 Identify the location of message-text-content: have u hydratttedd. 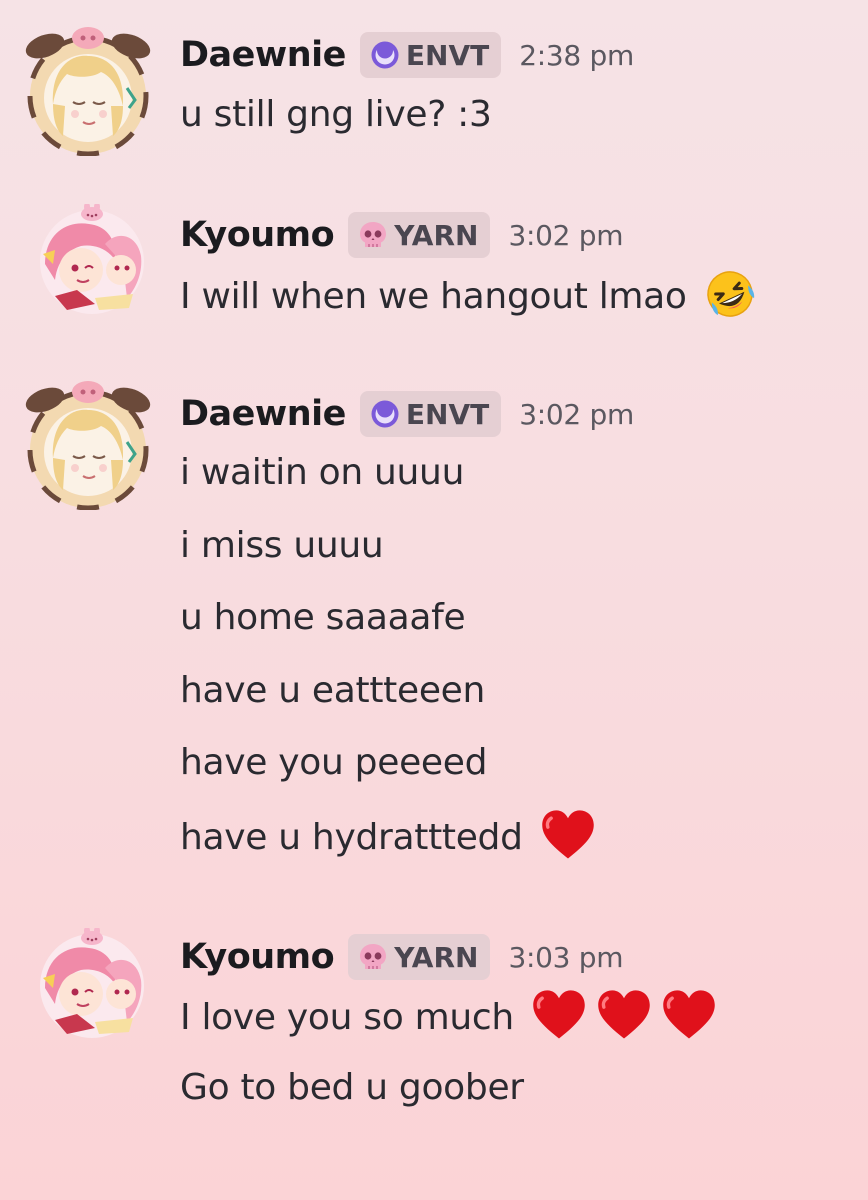
(351, 837).